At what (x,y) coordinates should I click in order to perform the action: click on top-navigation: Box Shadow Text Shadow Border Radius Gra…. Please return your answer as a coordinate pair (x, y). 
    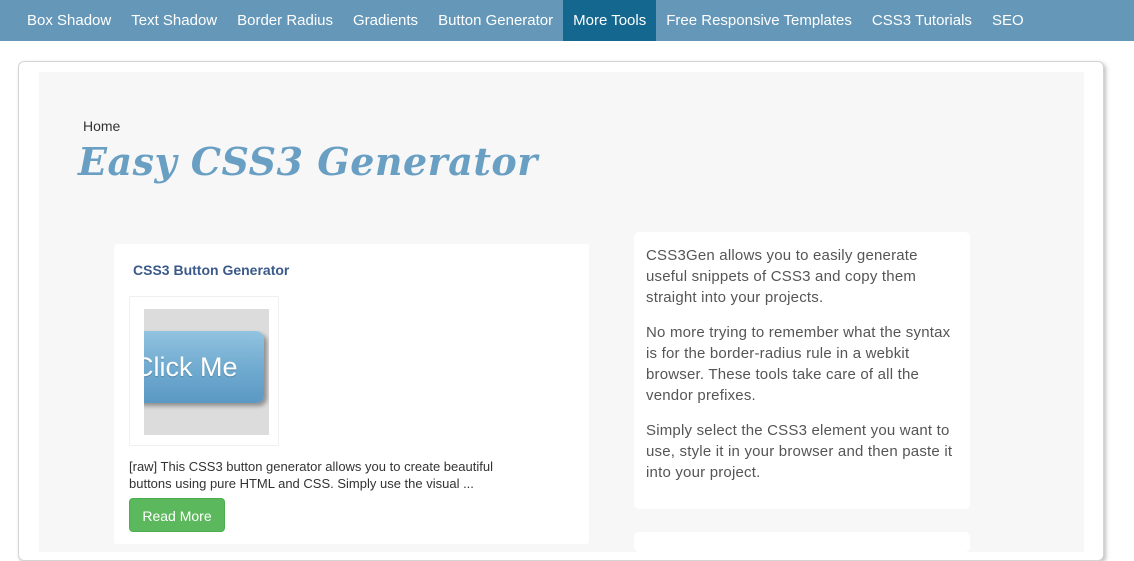
    Looking at the image, I should click on (567, 20).